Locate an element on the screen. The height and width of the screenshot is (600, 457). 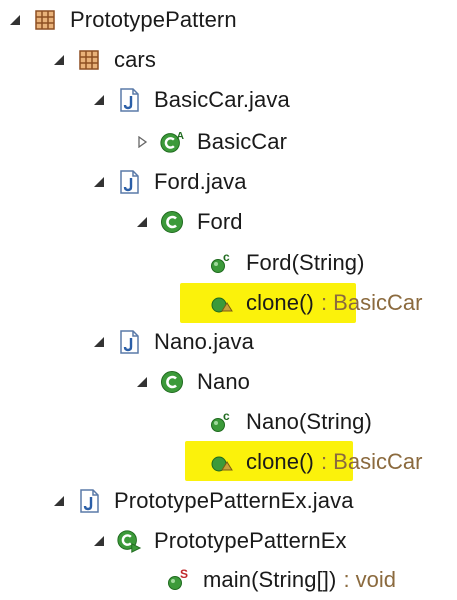
tree-item-nano-clone: clone() : BasicCar is located at coordinates (315, 462).